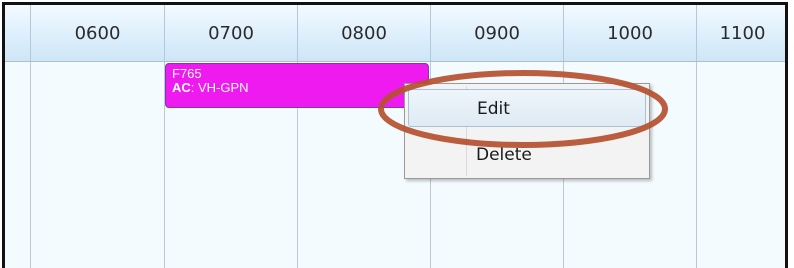 This screenshot has width=794, height=268. Describe the element at coordinates (219, 87) in the screenshot. I see `aircraft-value: : VH-GPN` at that location.